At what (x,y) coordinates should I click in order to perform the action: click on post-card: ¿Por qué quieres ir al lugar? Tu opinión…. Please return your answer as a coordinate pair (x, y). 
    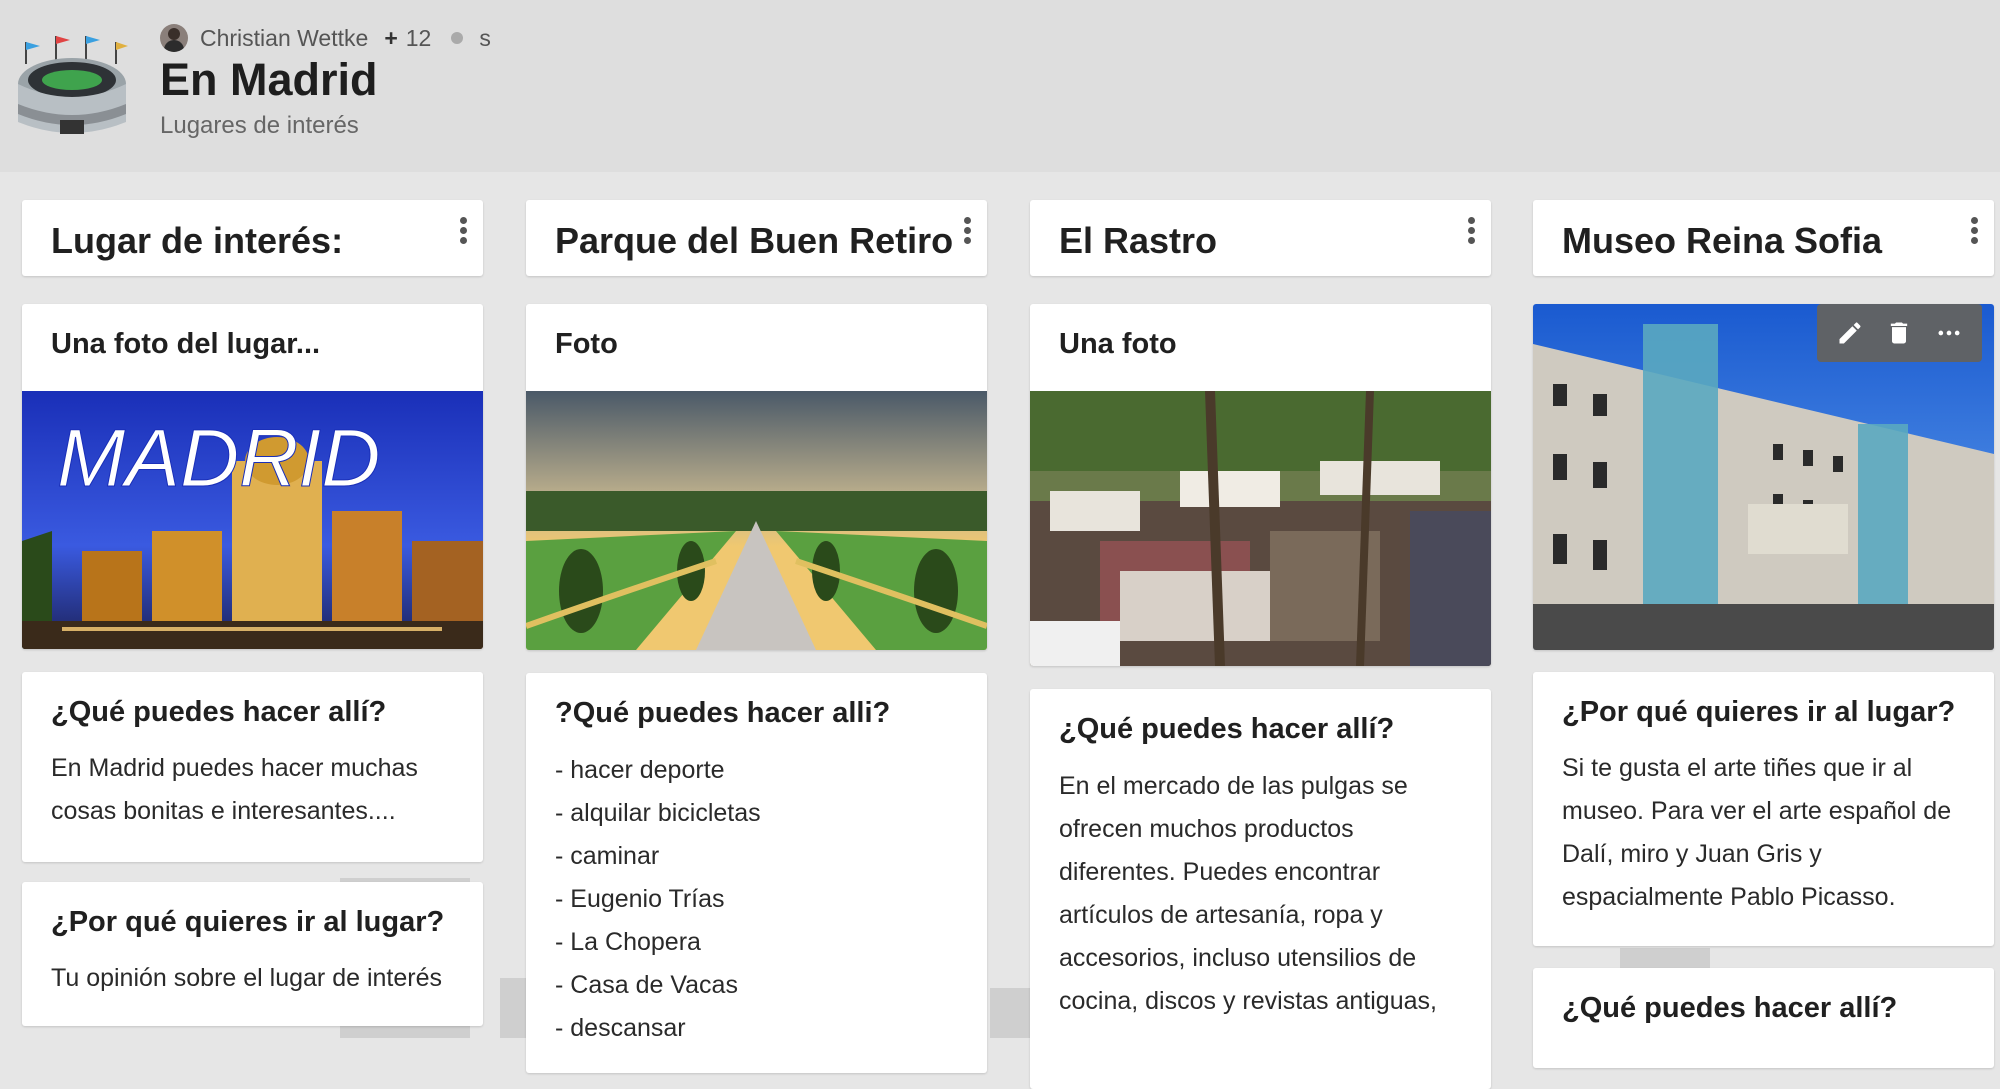
    Looking at the image, I should click on (252, 954).